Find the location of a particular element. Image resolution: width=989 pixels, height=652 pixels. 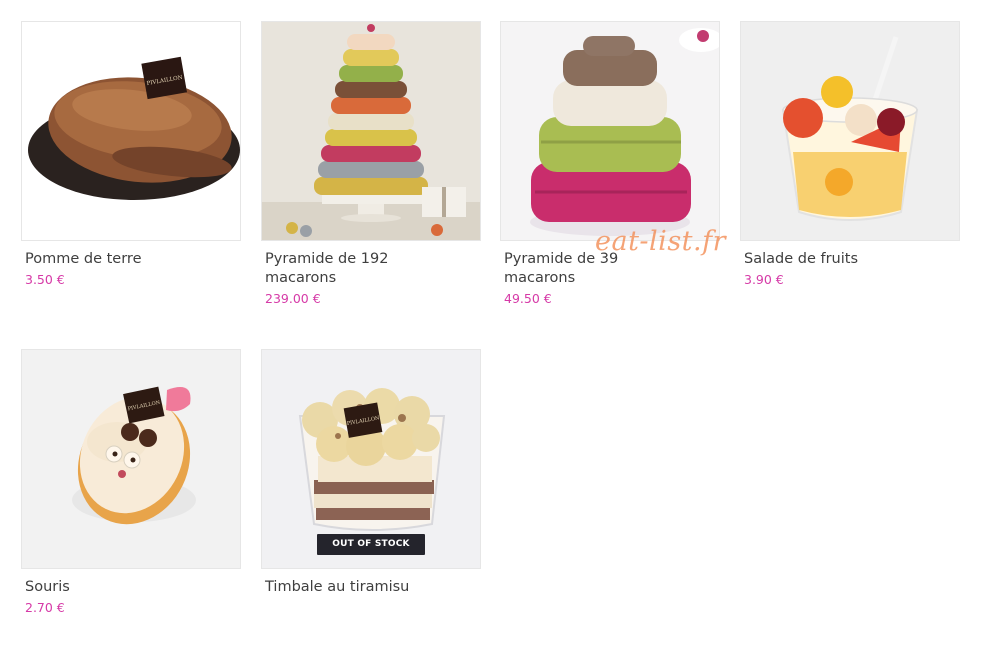

product-price: 3.90 € is located at coordinates (764, 279).